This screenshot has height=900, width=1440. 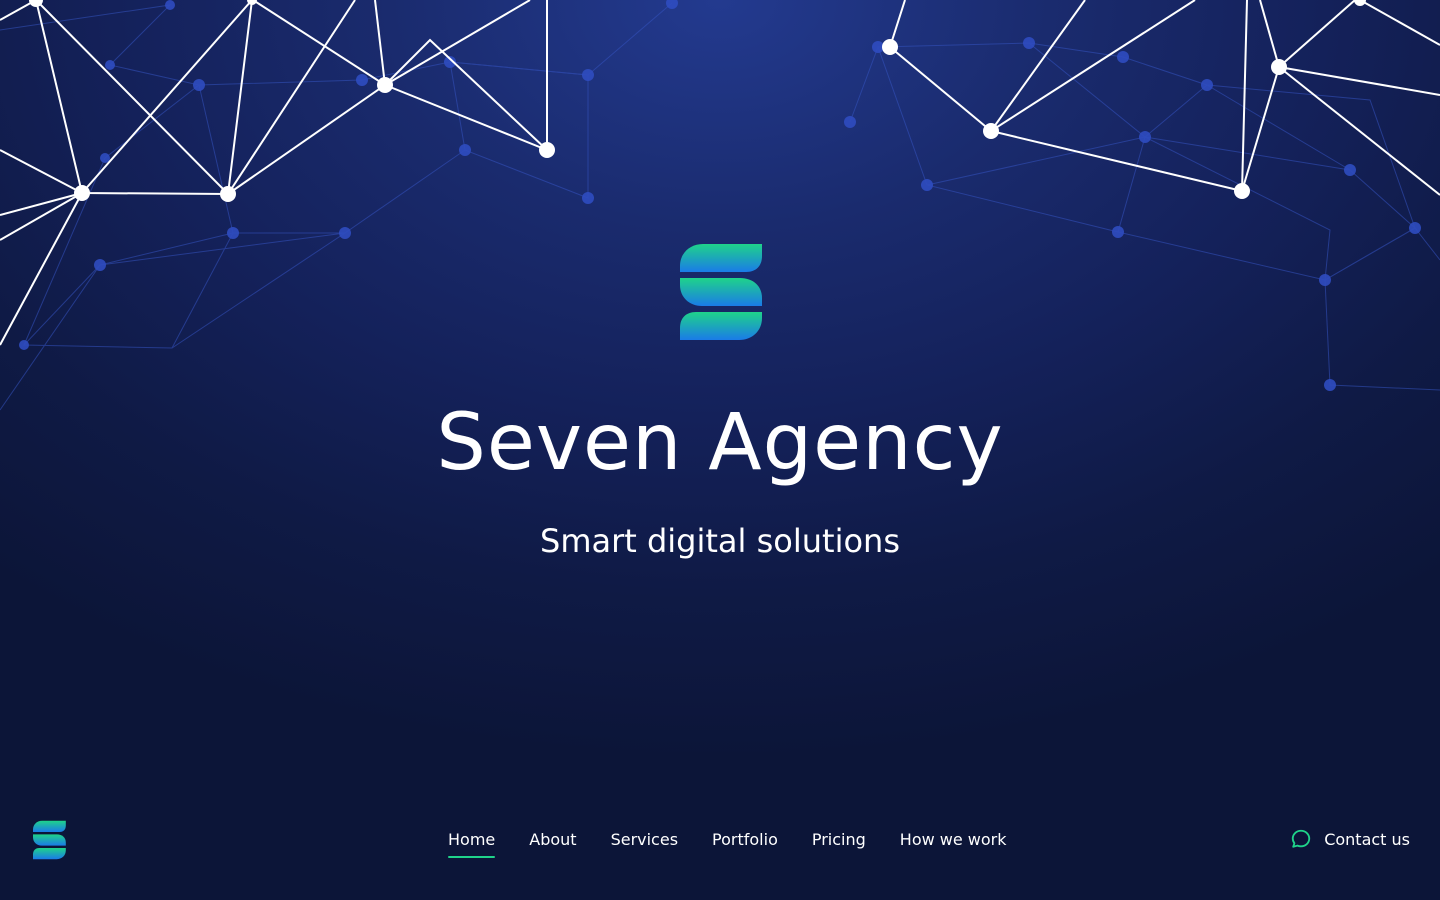 What do you see at coordinates (720, 443) in the screenshot?
I see `page-title: Seven Agency` at bounding box center [720, 443].